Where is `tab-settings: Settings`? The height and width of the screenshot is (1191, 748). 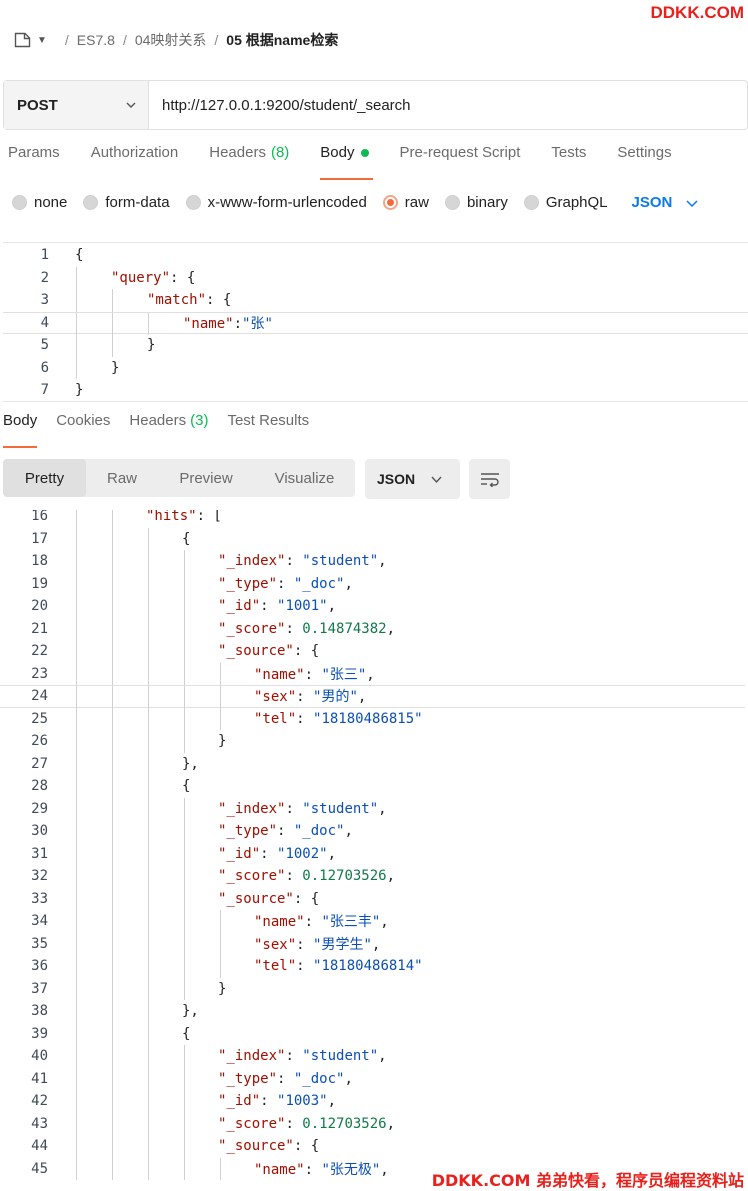
tab-settings: Settings is located at coordinates (644, 162).